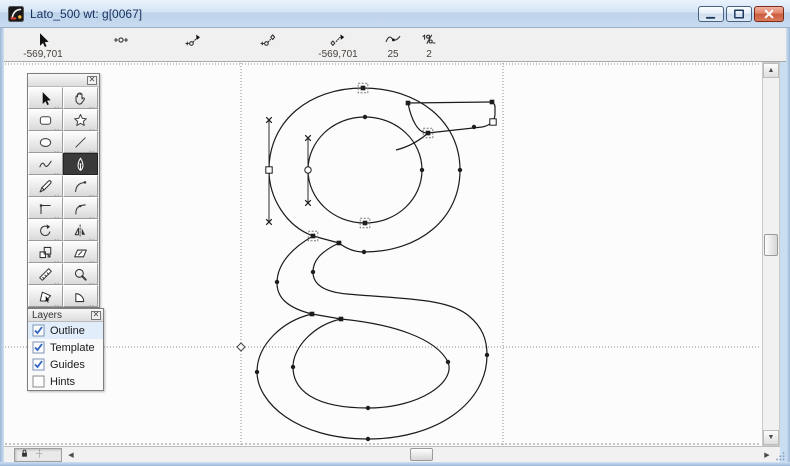 The image size is (790, 466). I want to click on tool-flip, so click(80, 230).